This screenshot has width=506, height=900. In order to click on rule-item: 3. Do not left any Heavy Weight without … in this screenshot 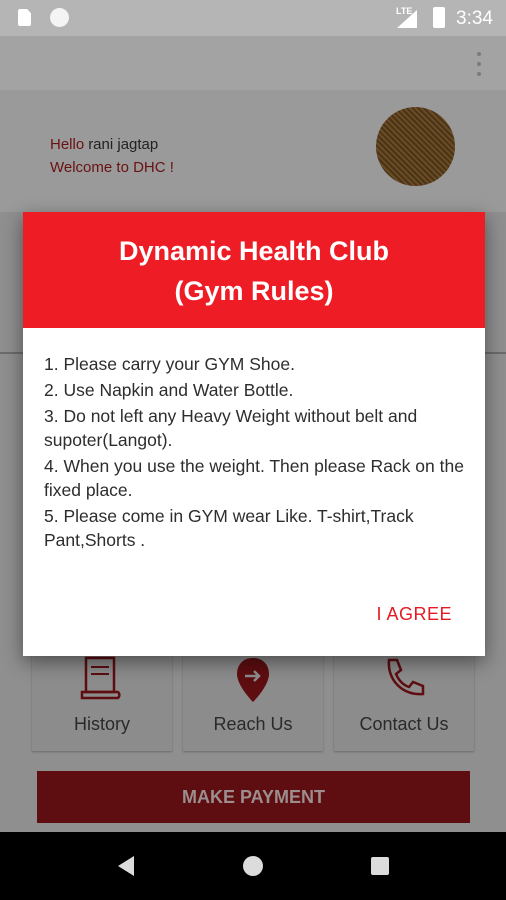, I will do `click(231, 428)`.